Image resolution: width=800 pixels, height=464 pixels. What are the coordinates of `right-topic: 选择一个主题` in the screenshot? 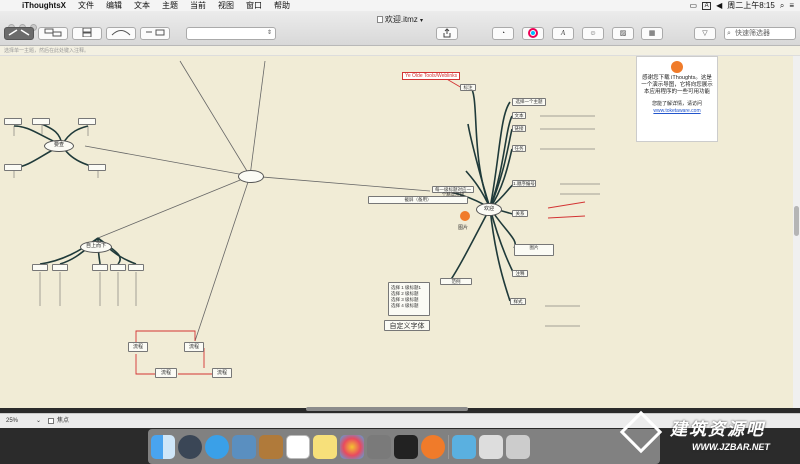 It's located at (529, 102).